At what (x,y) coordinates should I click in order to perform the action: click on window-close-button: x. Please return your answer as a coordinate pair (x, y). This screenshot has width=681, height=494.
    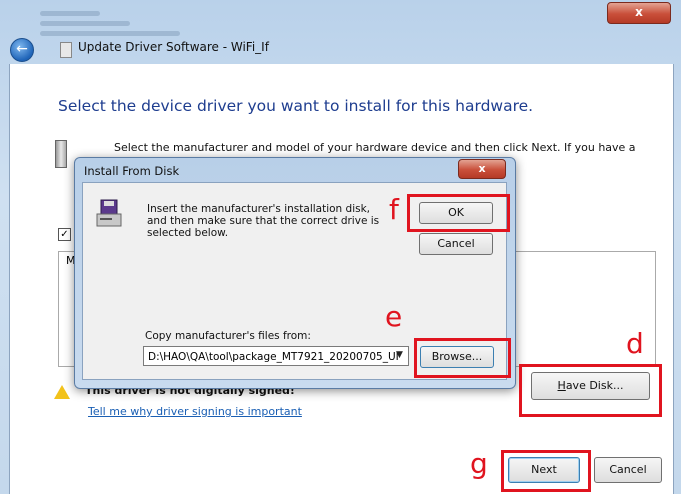
    Looking at the image, I should click on (639, 13).